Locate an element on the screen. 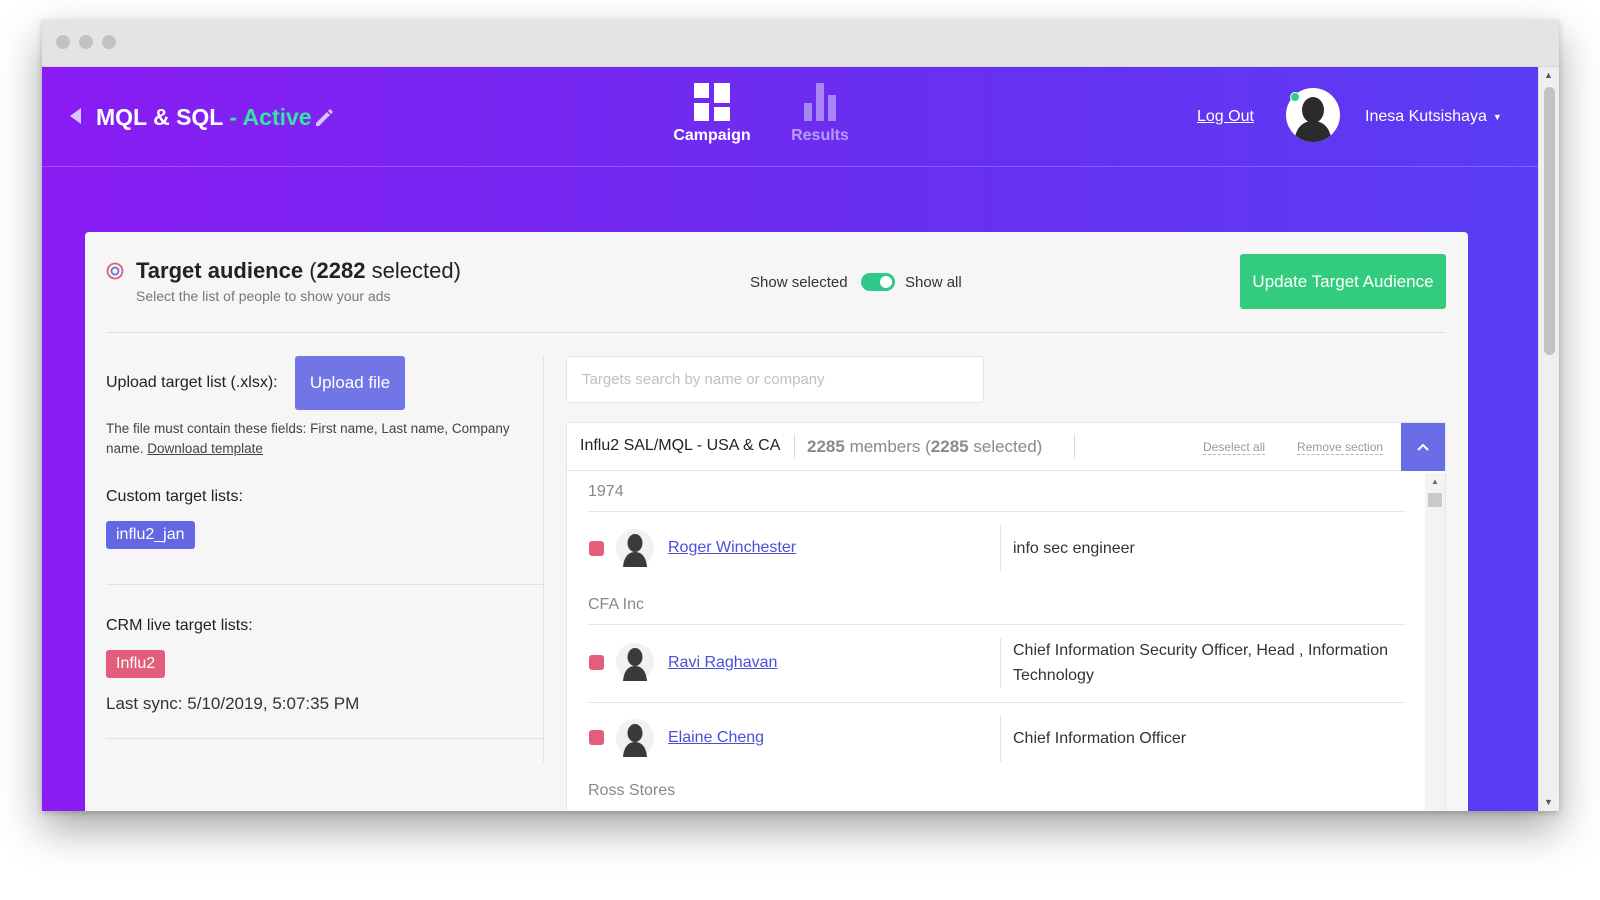  crm-lists-label: CRM live target lists: is located at coordinates (179, 625).